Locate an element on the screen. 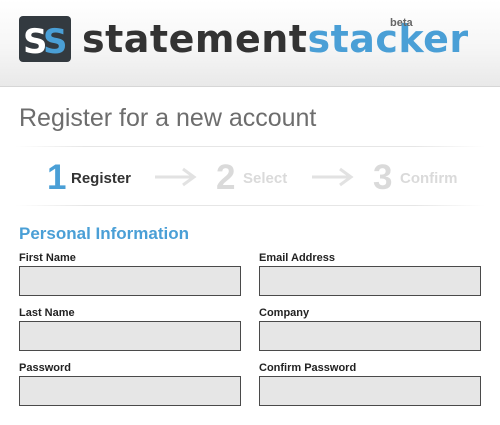 The width and height of the screenshot is (500, 425). email-label: Email Address is located at coordinates (297, 258).